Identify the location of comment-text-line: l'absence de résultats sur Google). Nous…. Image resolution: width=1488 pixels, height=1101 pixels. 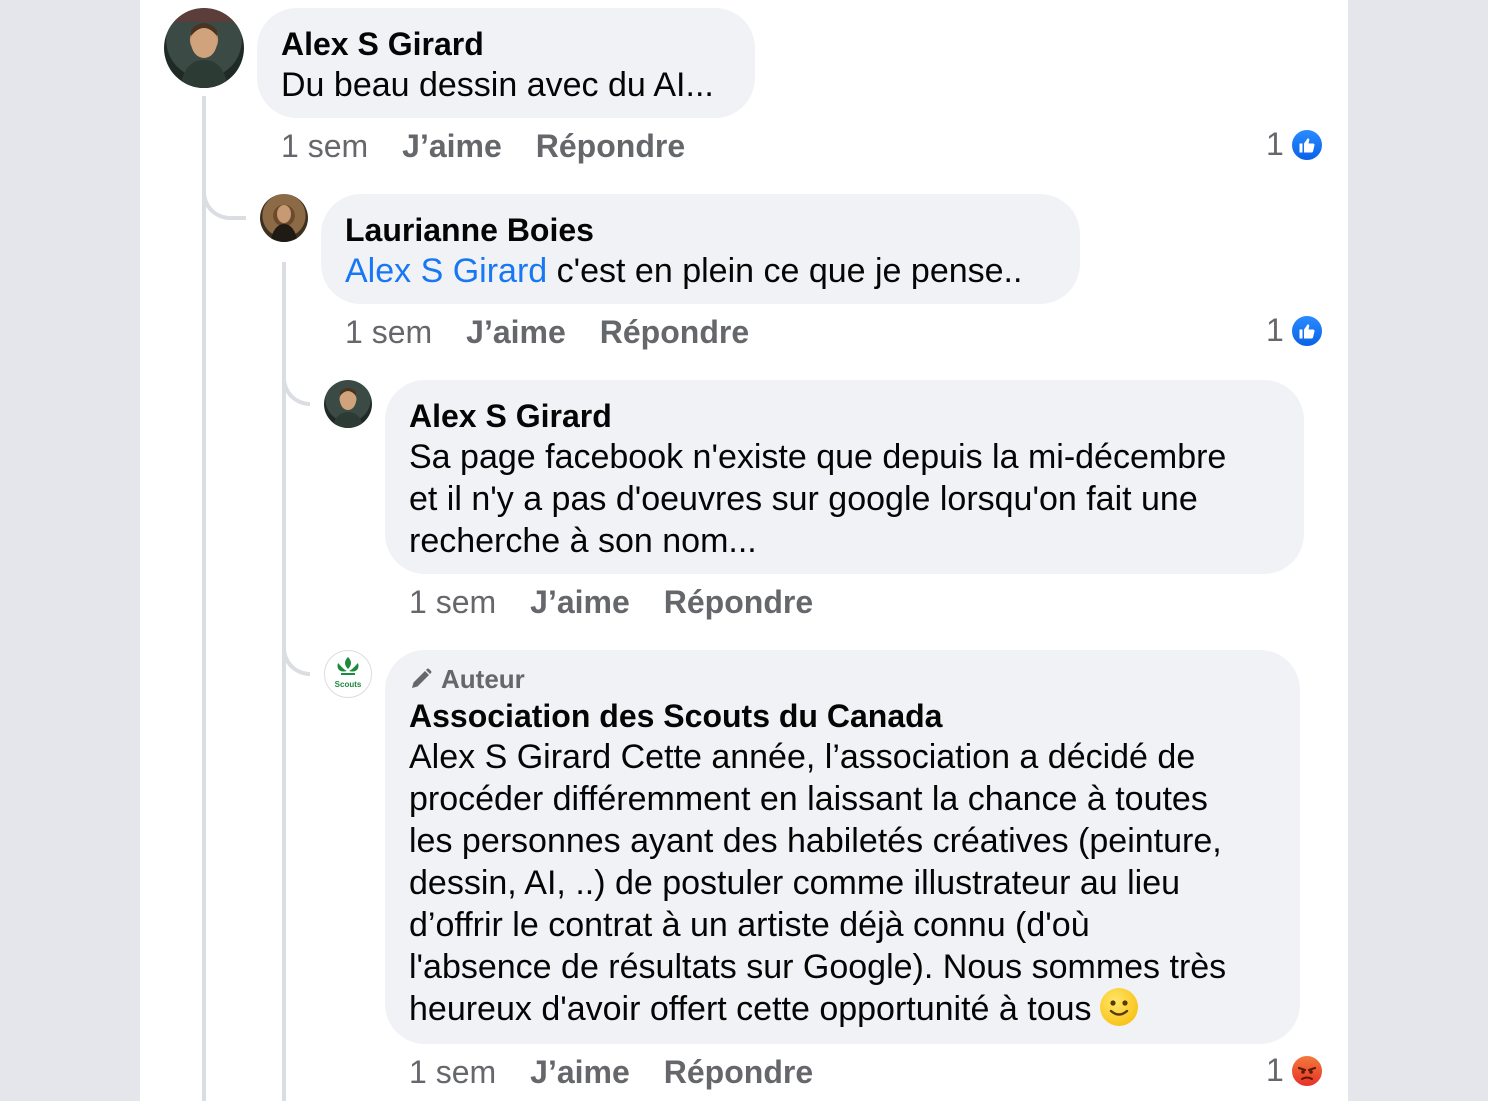
(818, 967).